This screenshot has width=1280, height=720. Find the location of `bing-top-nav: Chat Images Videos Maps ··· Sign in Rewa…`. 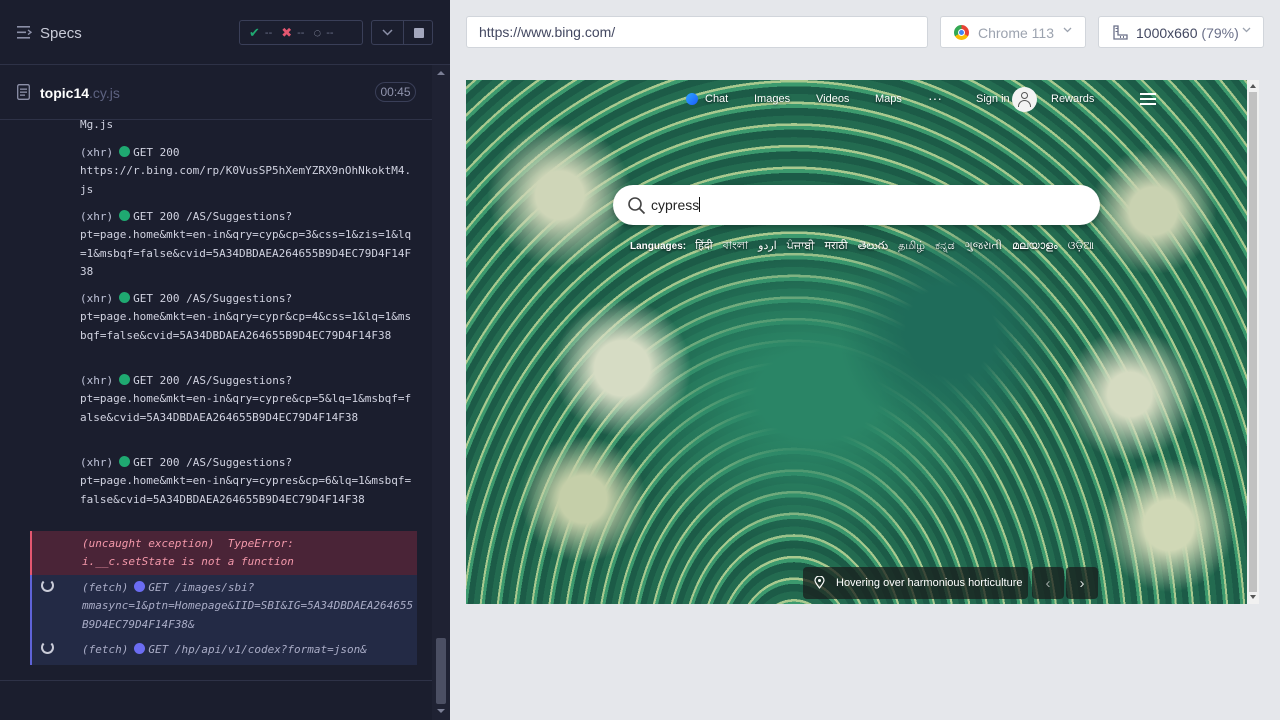

bing-top-nav: Chat Images Videos Maps ··· Sign in Rewa… is located at coordinates (856, 100).